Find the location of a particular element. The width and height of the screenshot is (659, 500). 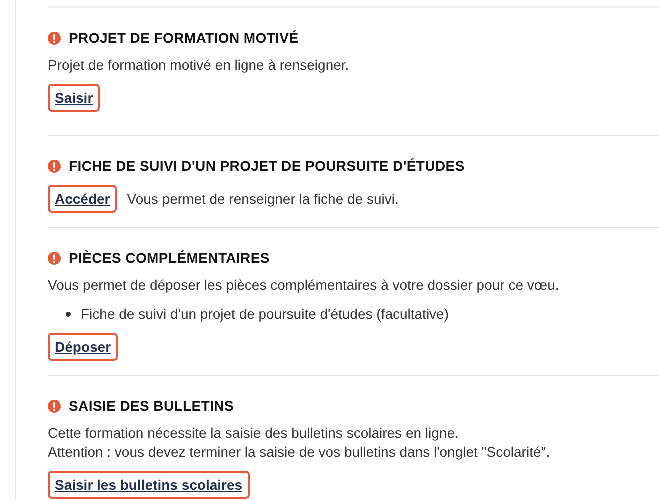

action-button: Saisir les bulletins scolaires is located at coordinates (149, 485).